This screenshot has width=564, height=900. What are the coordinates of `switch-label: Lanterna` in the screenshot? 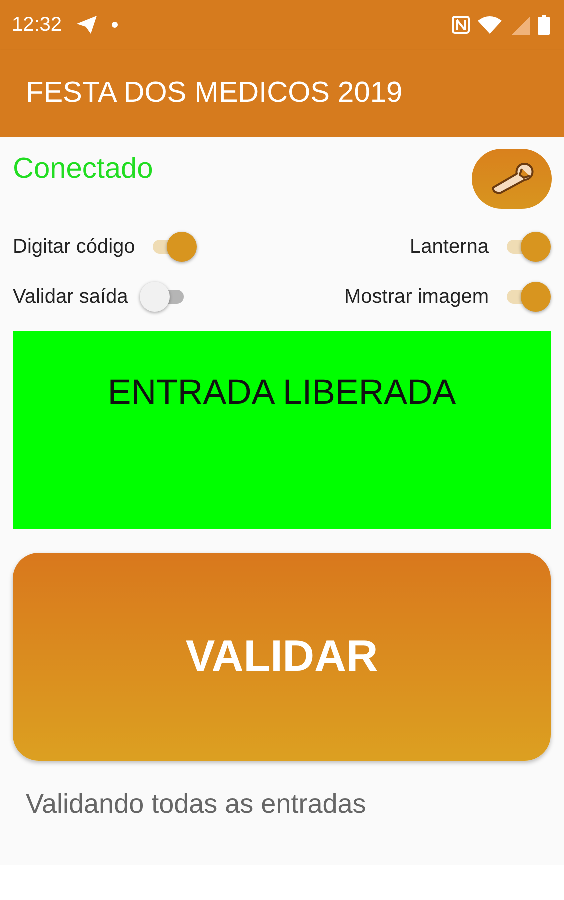 It's located at (449, 247).